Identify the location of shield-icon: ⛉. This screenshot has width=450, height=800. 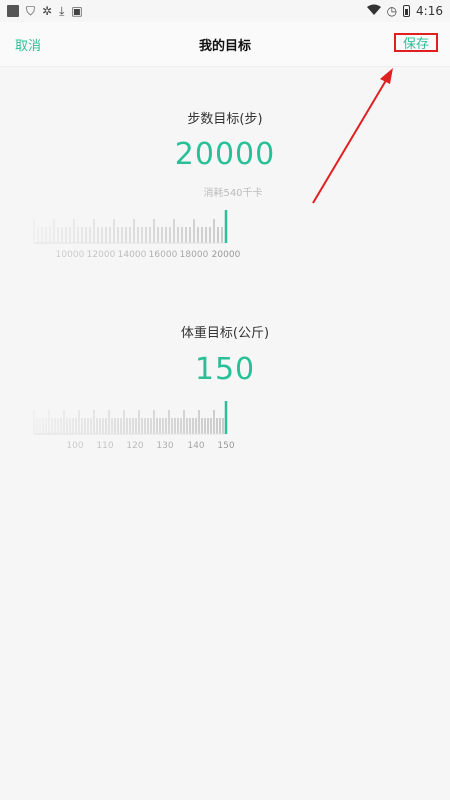
(31, 11).